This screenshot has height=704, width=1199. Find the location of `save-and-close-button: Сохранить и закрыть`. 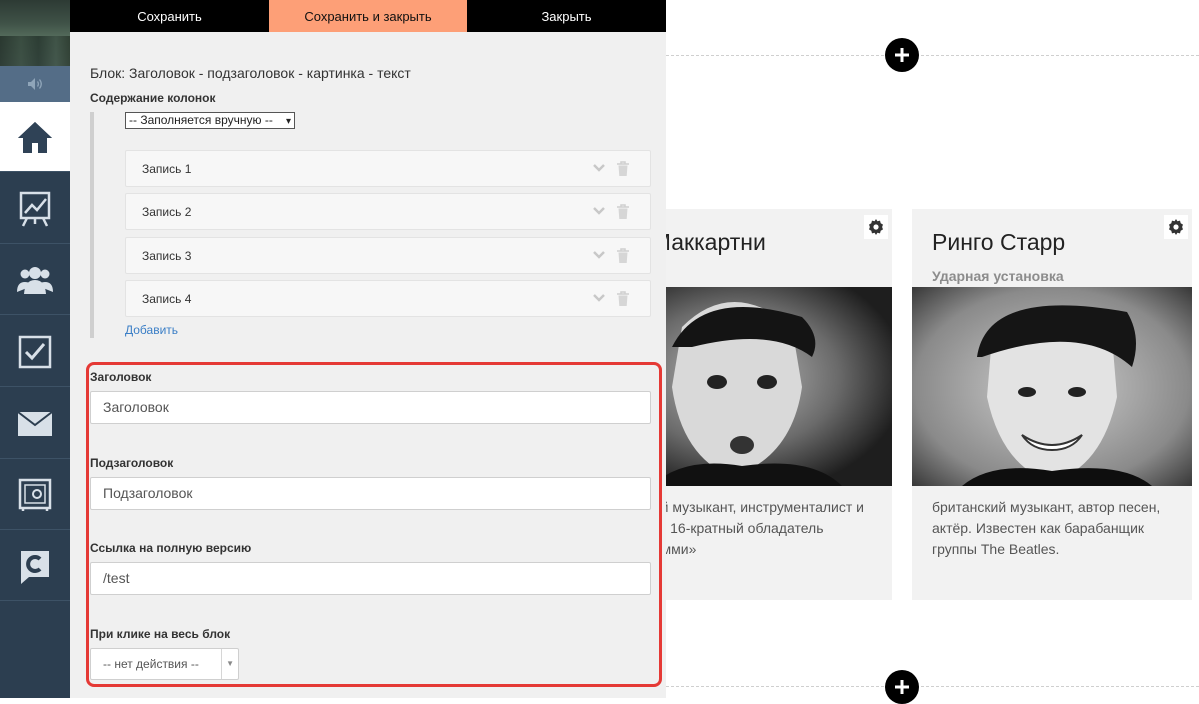

save-and-close-button: Сохранить и закрыть is located at coordinates (368, 16).